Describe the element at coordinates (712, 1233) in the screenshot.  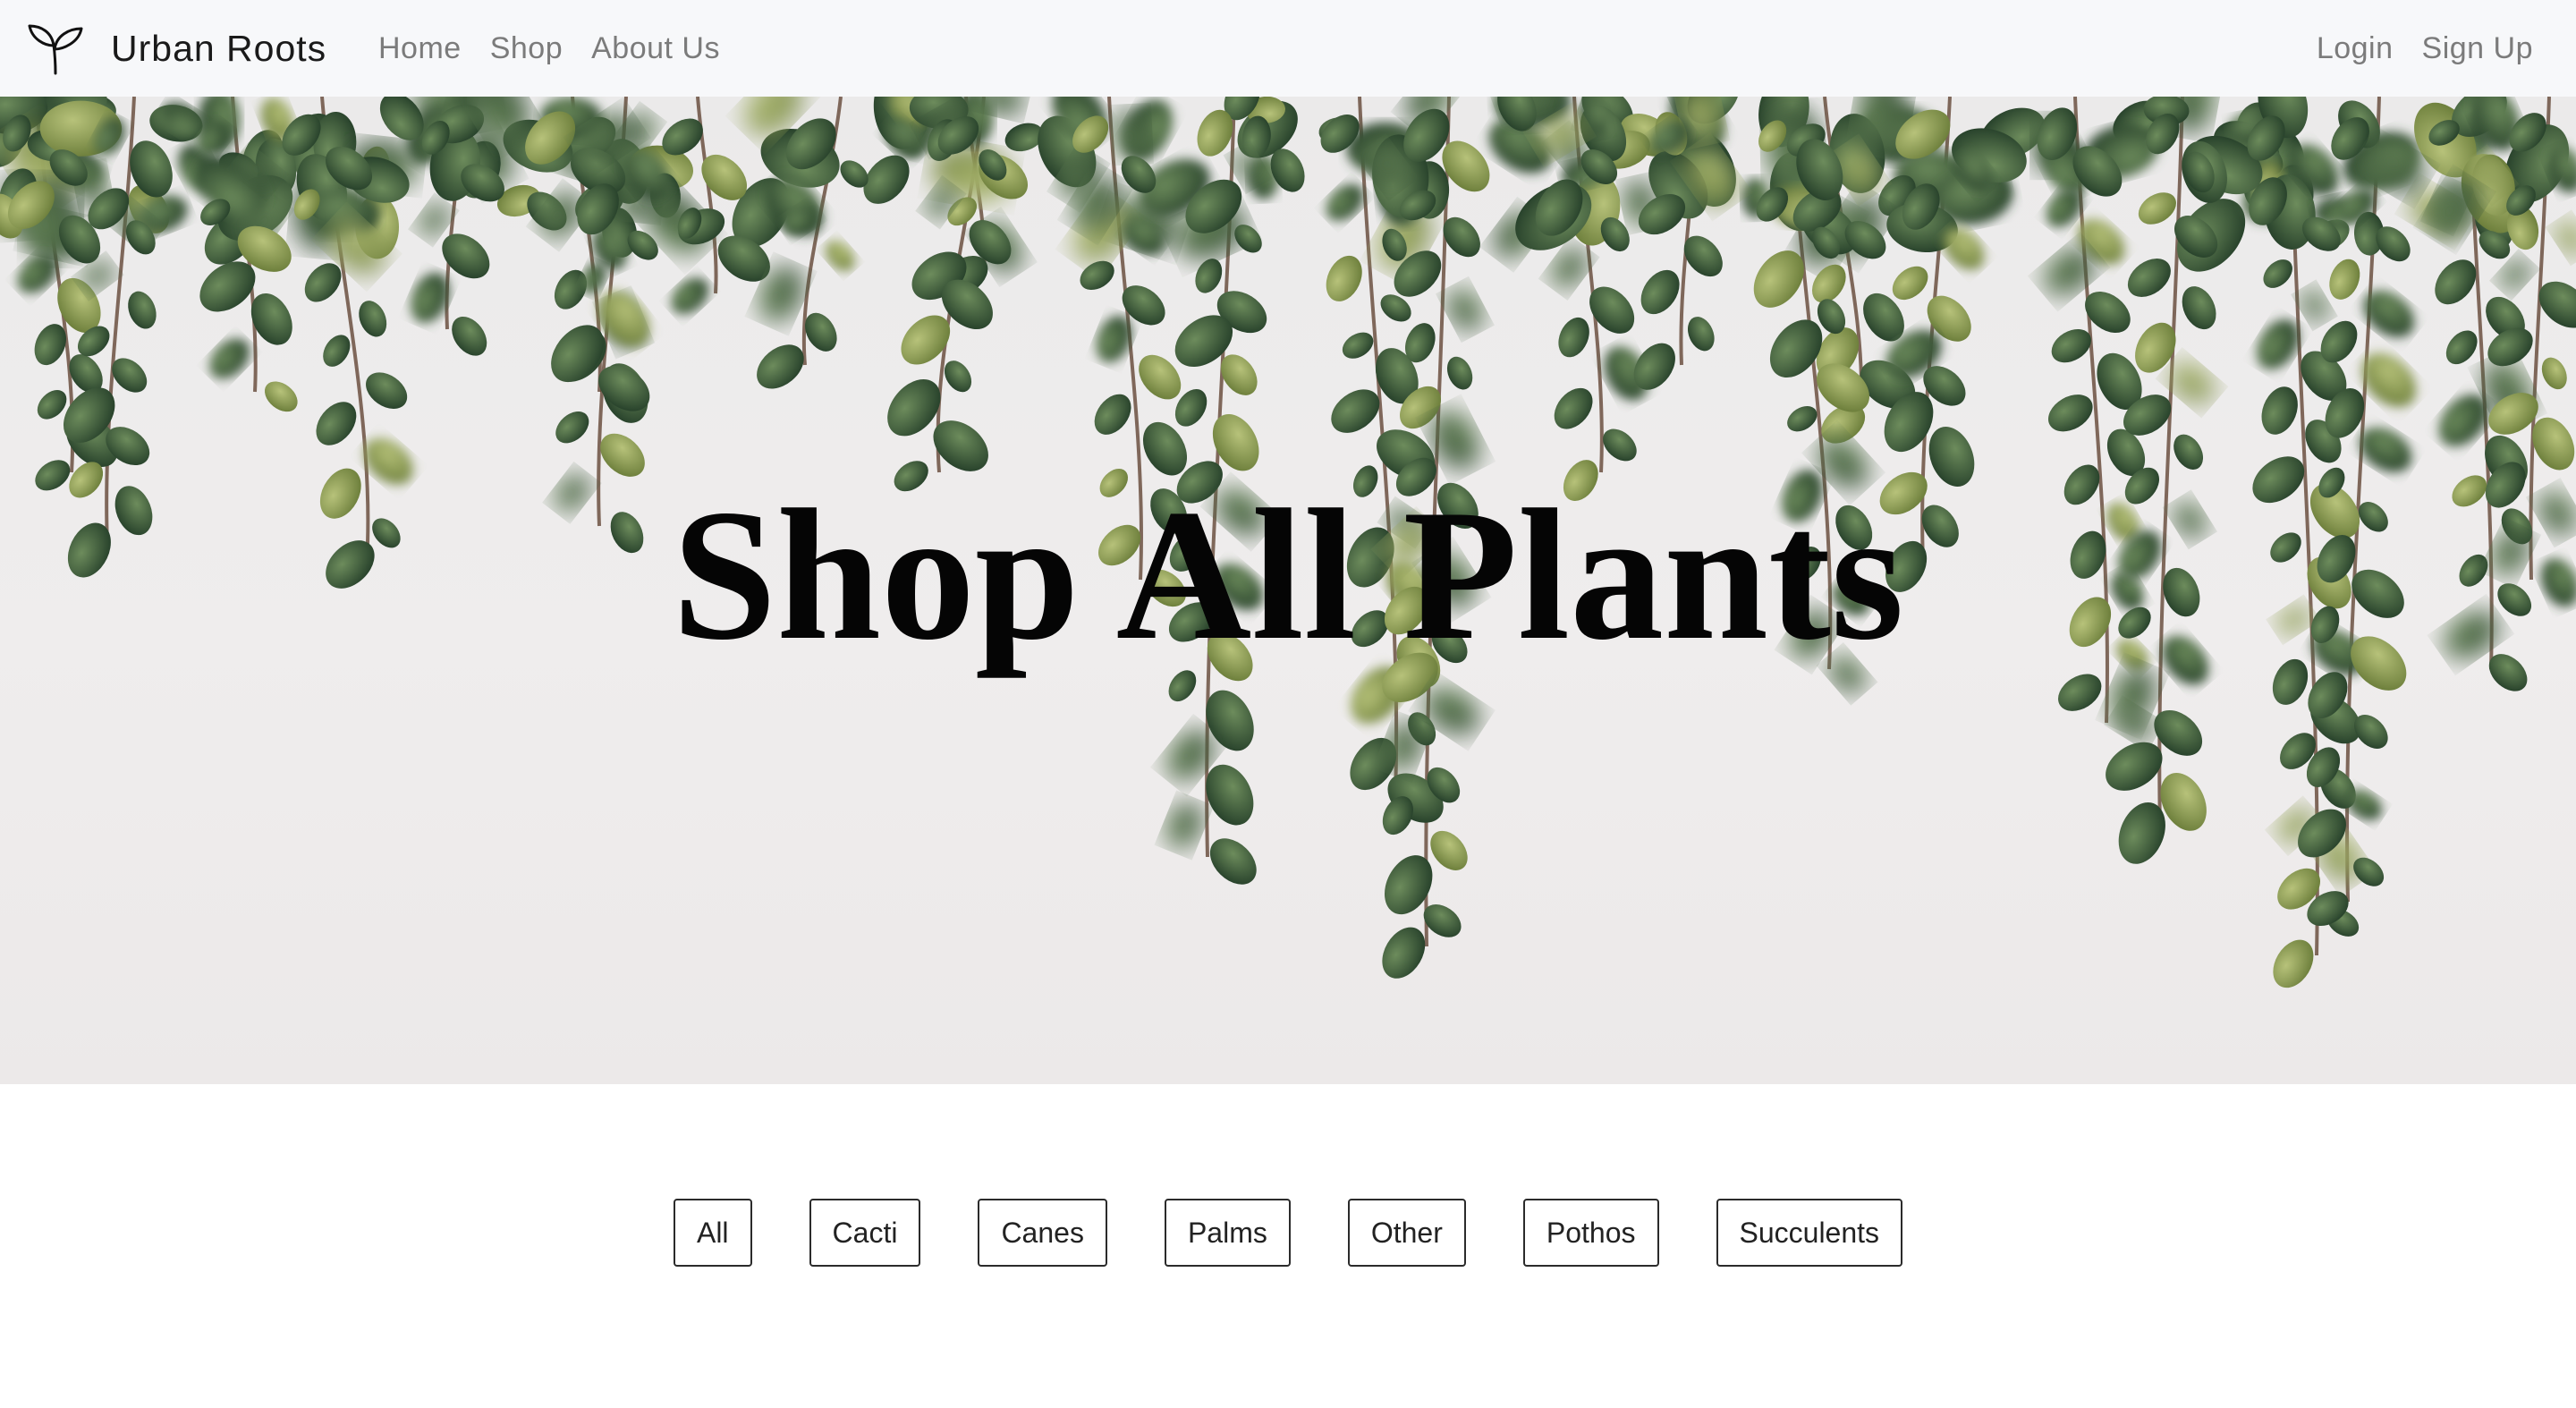
I see `filter-all-button: All` at that location.